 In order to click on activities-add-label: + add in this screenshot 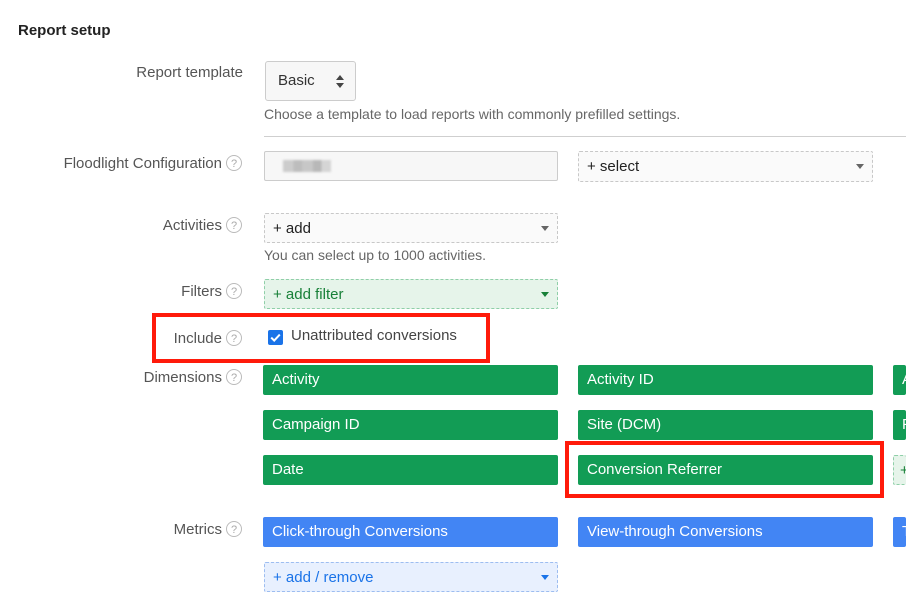, I will do `click(292, 228)`.